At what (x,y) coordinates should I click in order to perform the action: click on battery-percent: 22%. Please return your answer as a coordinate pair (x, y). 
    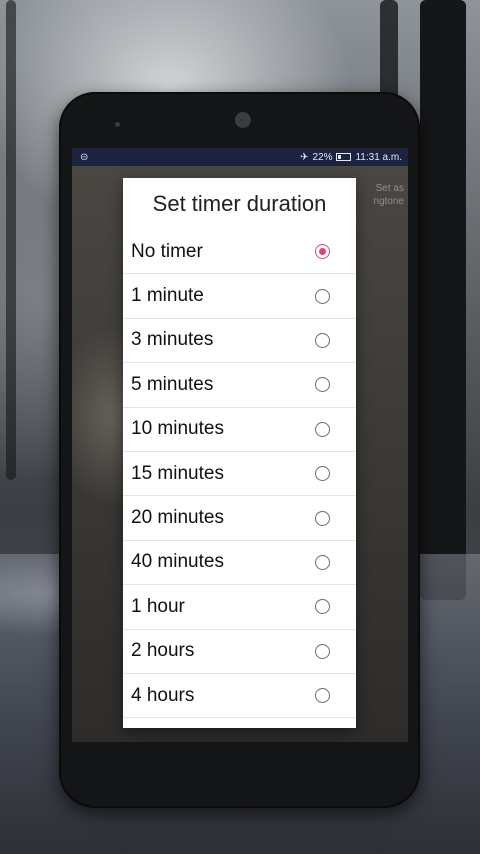
    Looking at the image, I should click on (322, 157).